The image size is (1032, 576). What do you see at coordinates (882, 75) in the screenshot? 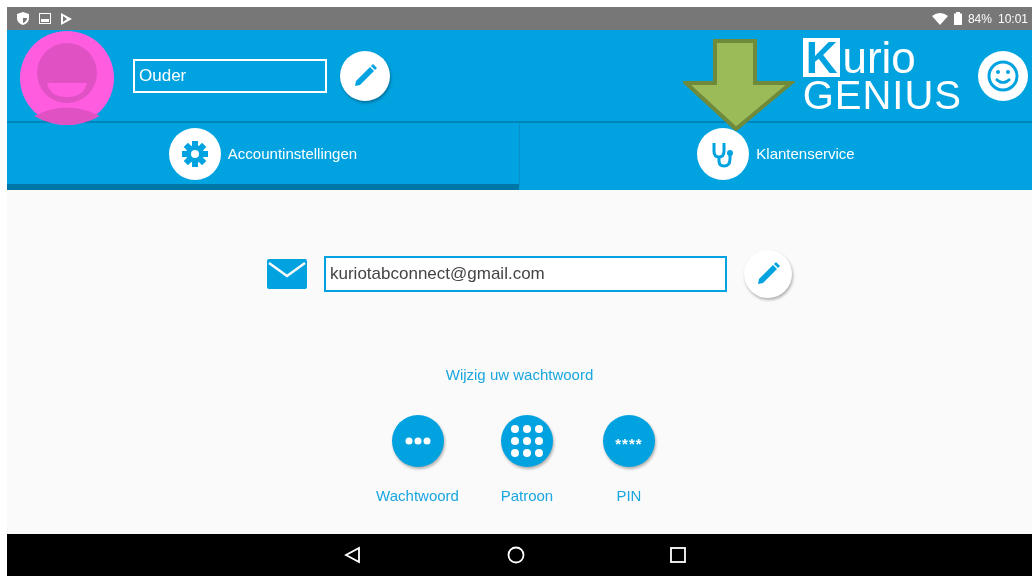
I see `kurio-genius-logo: Kurio GENIUS` at bounding box center [882, 75].